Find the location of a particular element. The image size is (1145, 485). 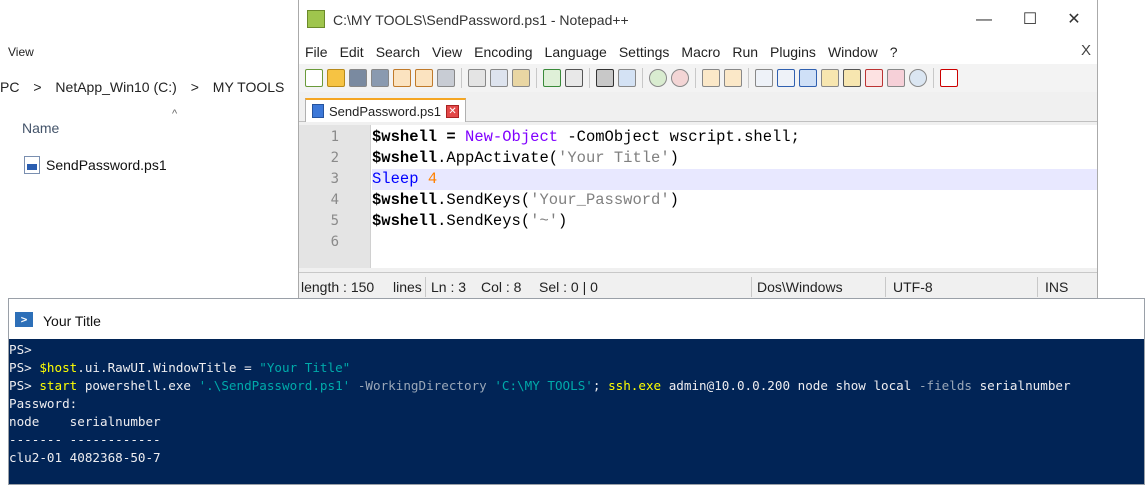

maximize-button: ☐ is located at coordinates (1030, 20).